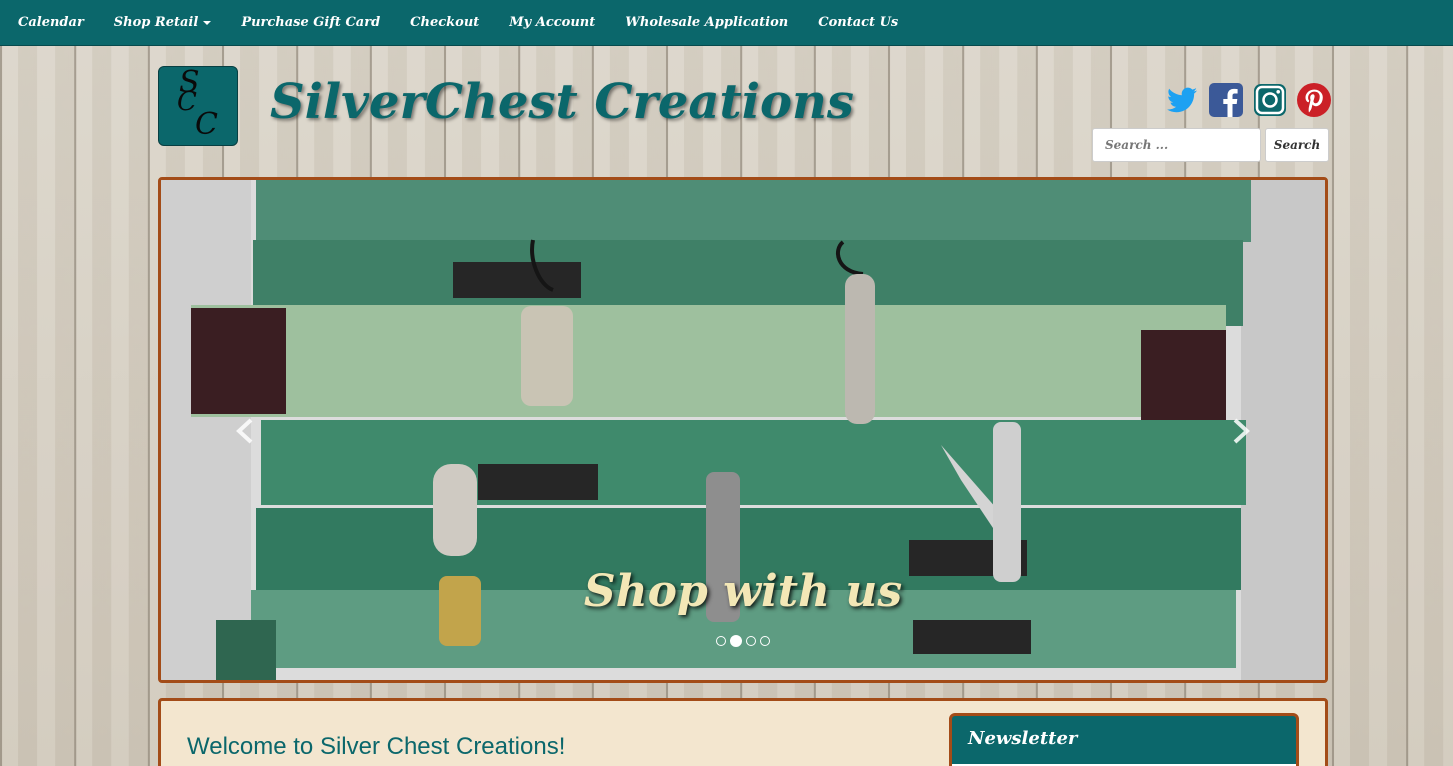  What do you see at coordinates (1240, 431) in the screenshot?
I see `carousel-next-icon` at bounding box center [1240, 431].